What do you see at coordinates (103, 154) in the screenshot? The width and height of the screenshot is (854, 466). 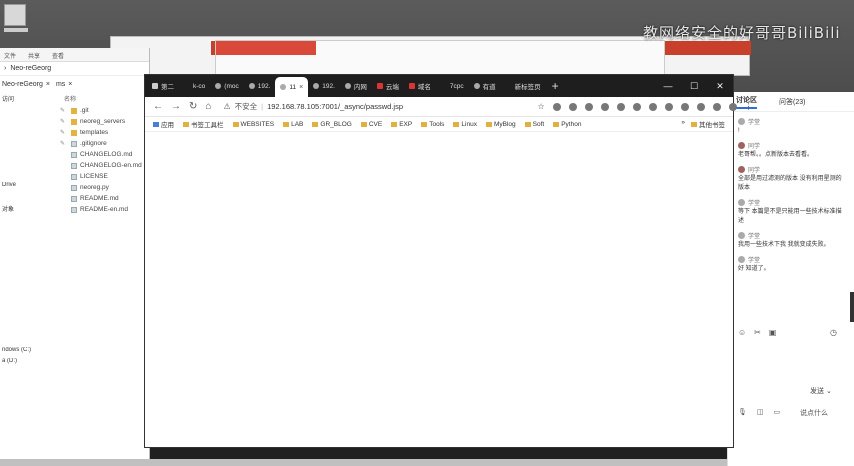 I see `file-row: CHANGELOG.md` at bounding box center [103, 154].